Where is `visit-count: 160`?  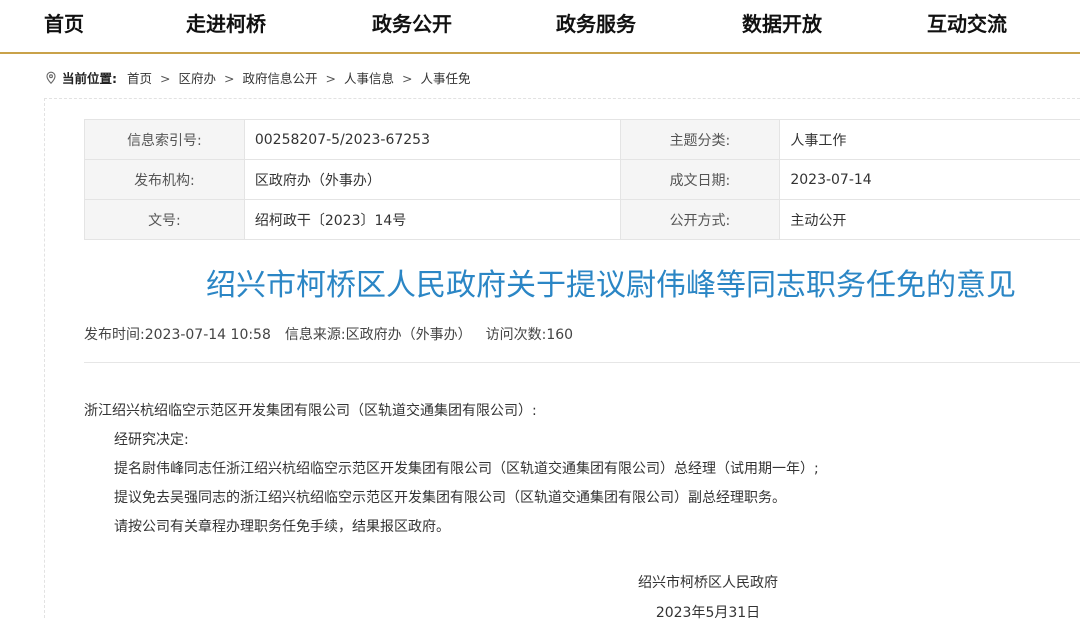
visit-count: 160 is located at coordinates (559, 335).